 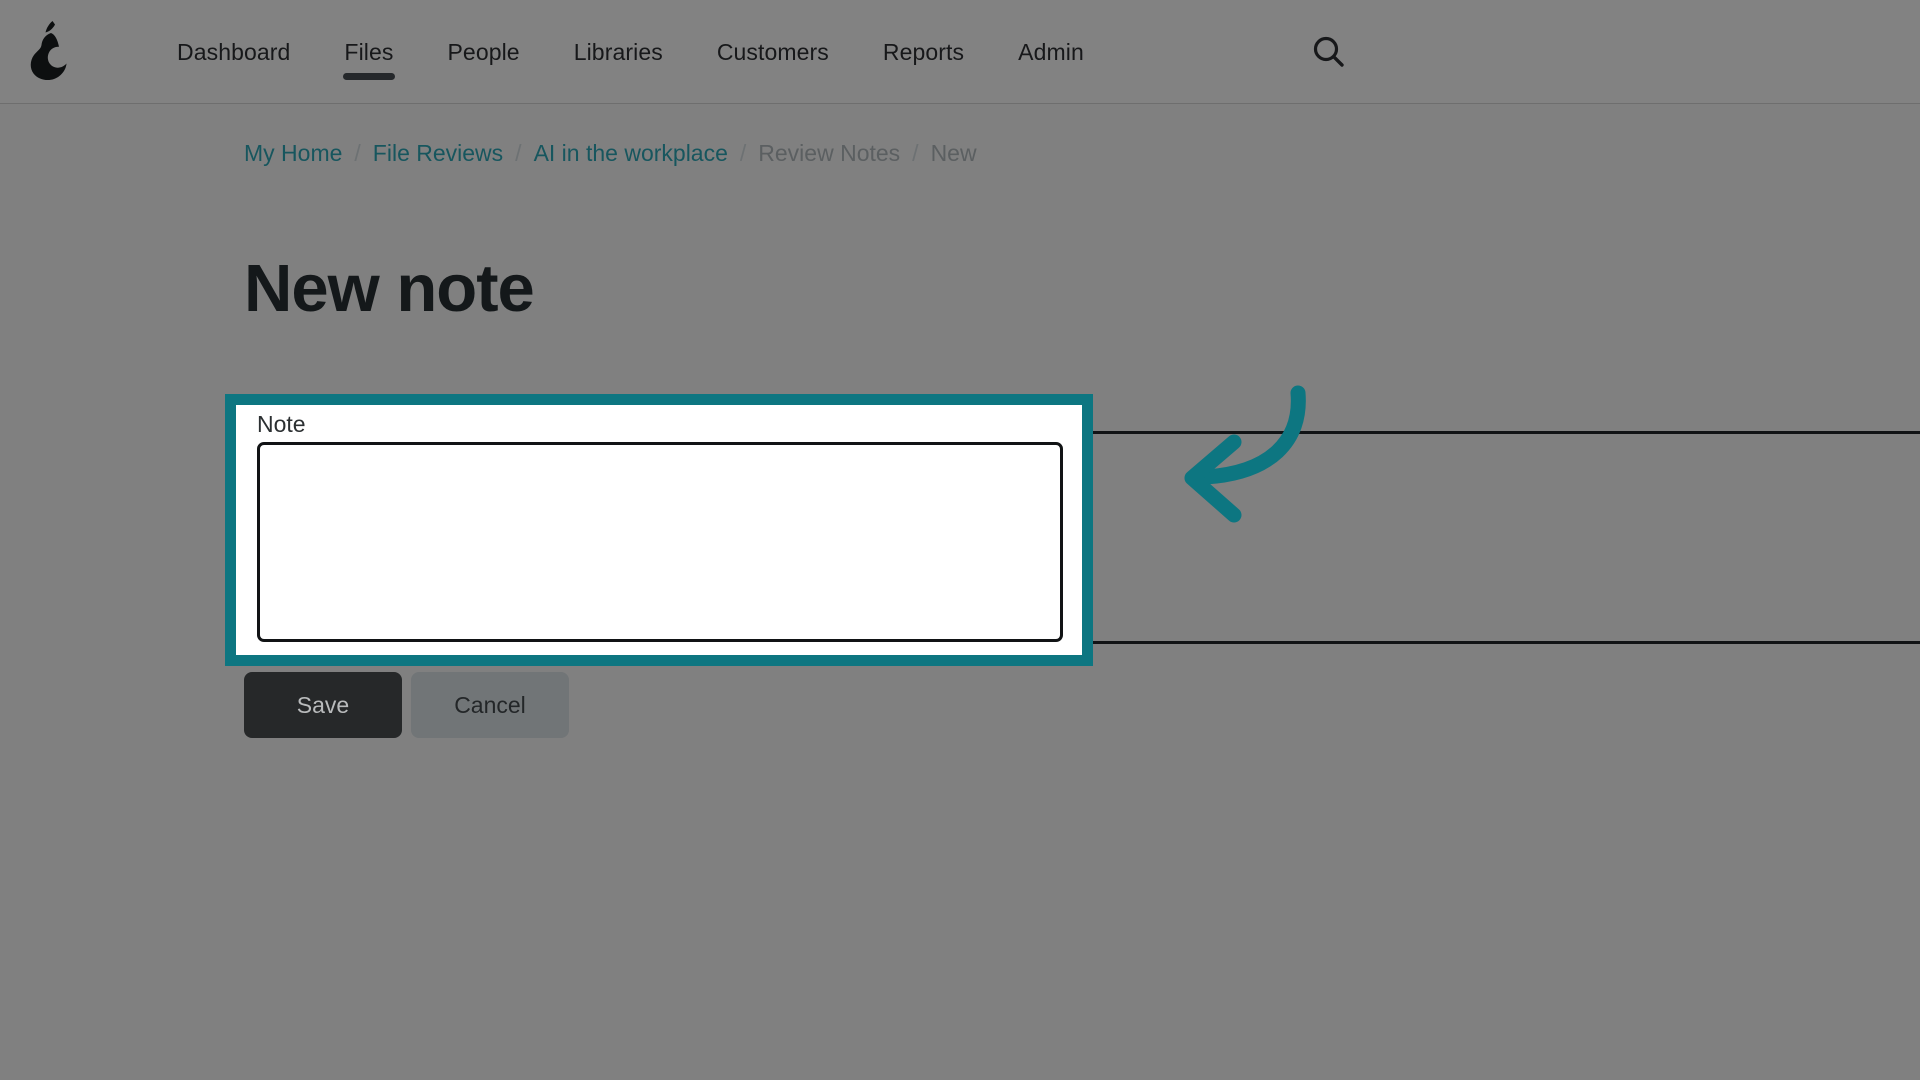 I want to click on nav-item-label: People, so click(x=483, y=52).